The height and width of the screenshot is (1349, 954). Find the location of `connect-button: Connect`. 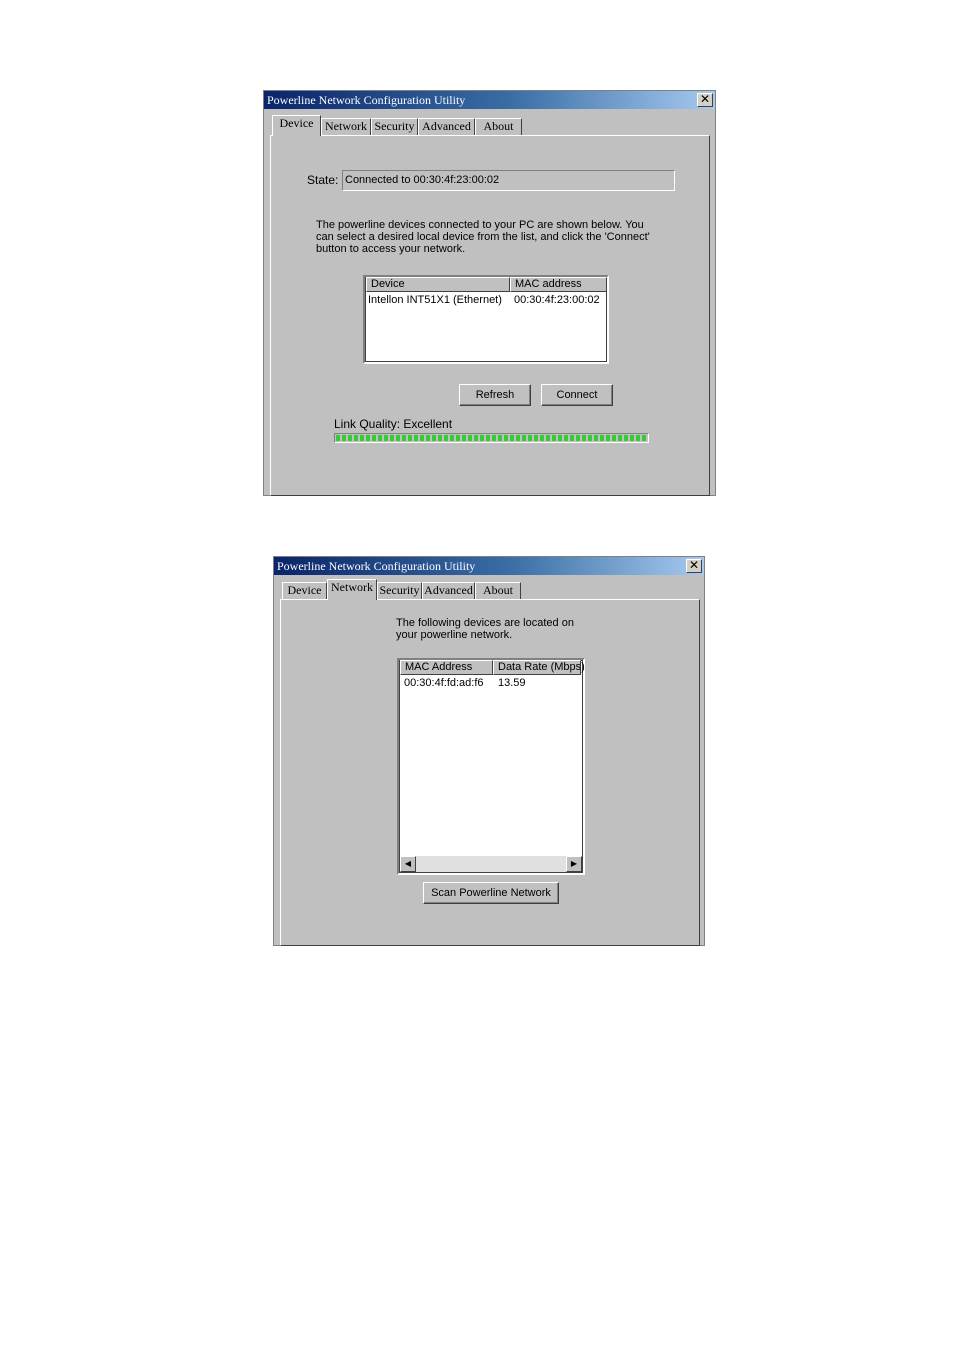

connect-button: Connect is located at coordinates (577, 395).